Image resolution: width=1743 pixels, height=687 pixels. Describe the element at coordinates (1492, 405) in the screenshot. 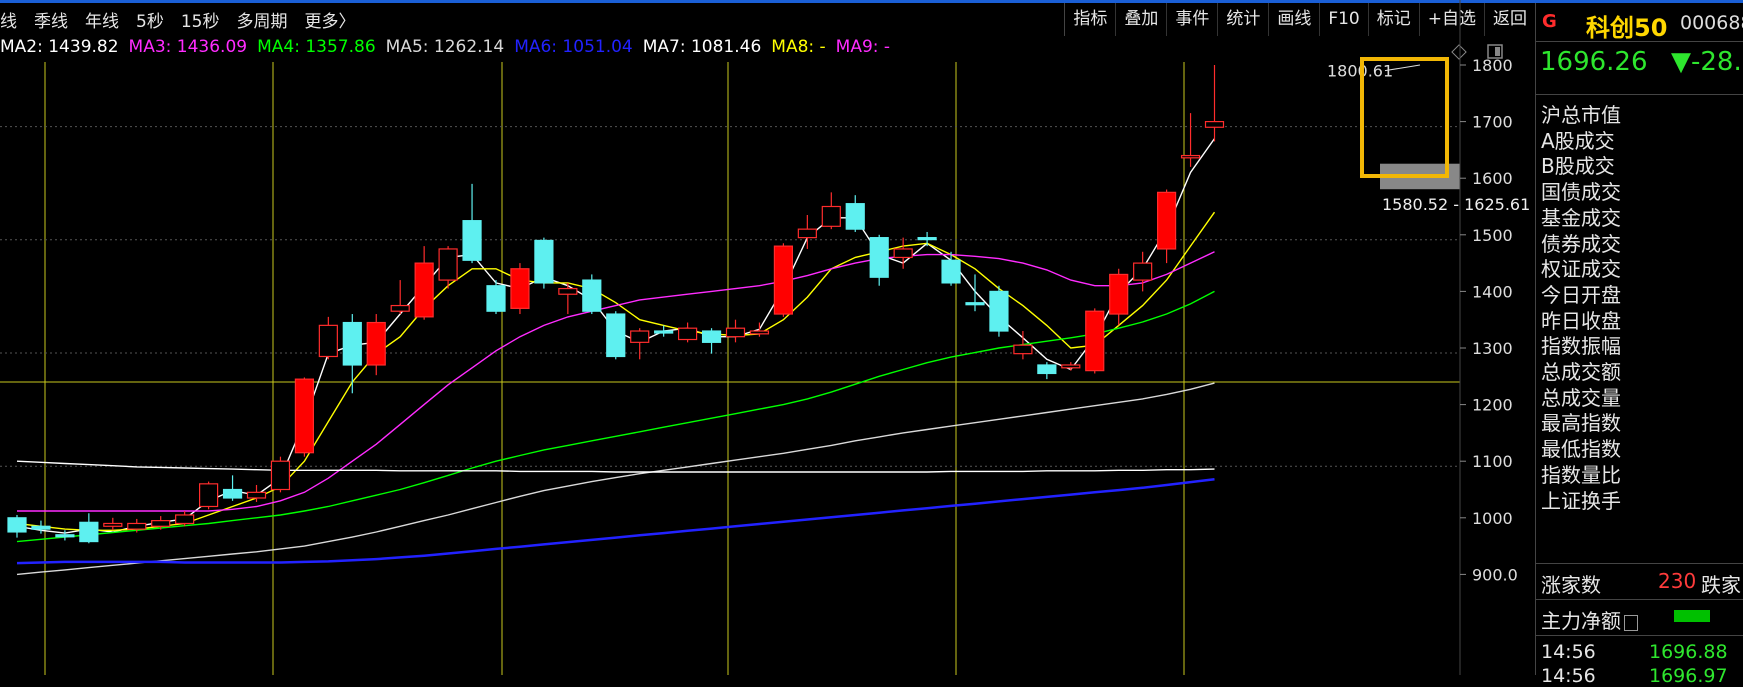

I see `y-tick-label: 1200` at that location.